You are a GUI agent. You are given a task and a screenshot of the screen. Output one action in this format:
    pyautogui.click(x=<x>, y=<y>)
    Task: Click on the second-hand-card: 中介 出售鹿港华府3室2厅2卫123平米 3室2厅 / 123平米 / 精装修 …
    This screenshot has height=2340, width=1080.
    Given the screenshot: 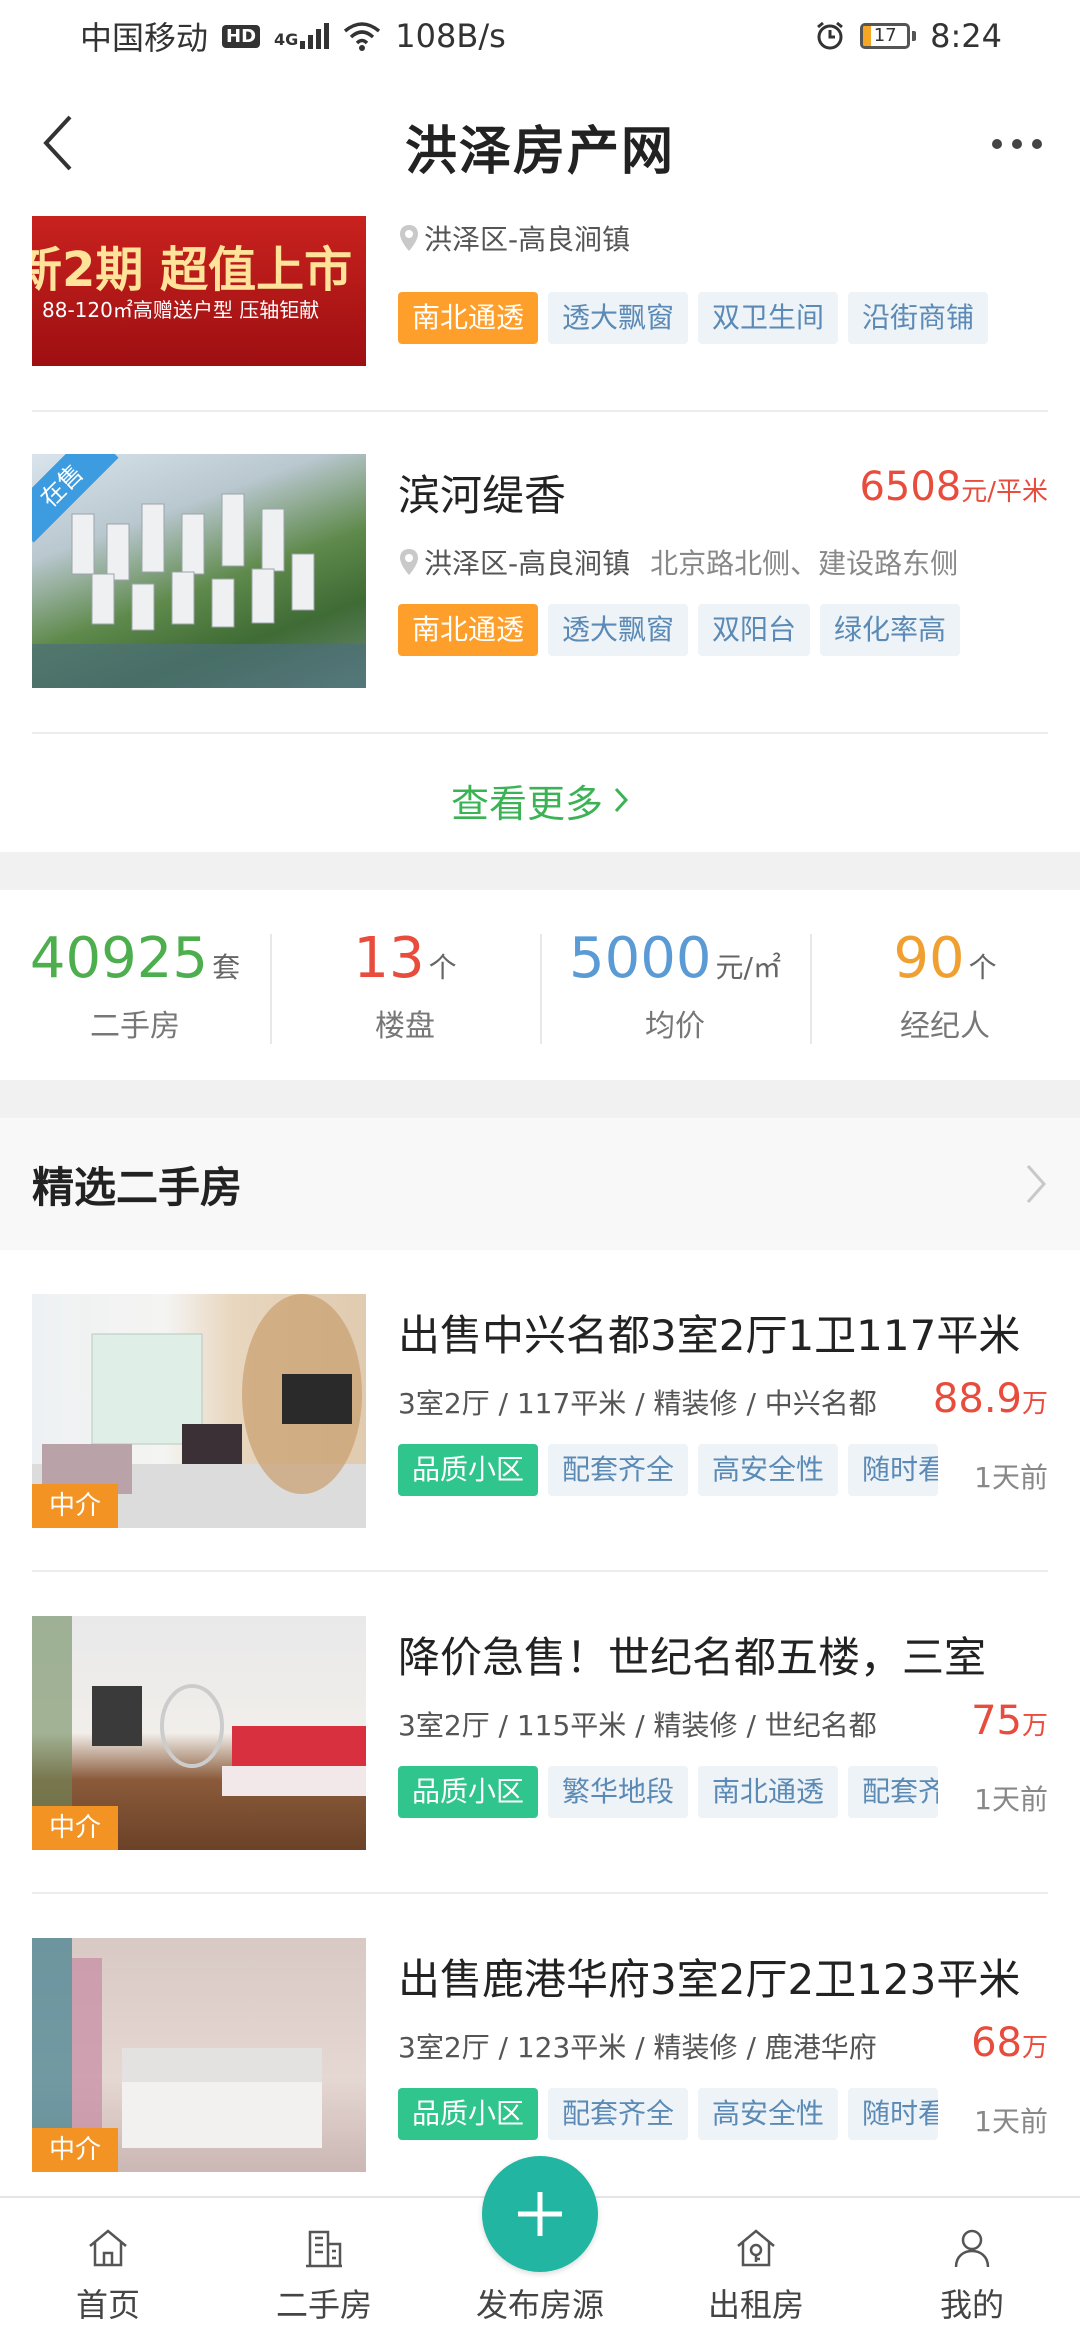 What is the action you would take?
    pyautogui.click(x=540, y=2055)
    